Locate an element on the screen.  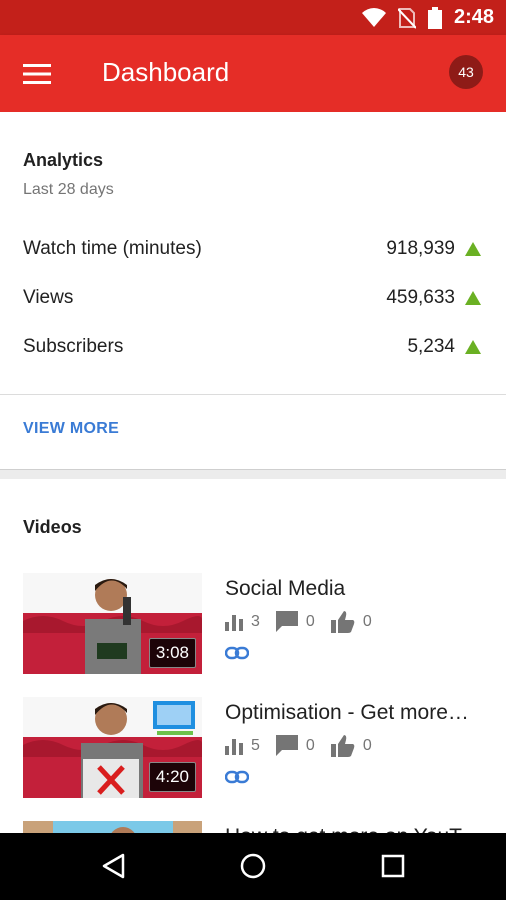
video-stats: 3 0 0 is located at coordinates (306, 622).